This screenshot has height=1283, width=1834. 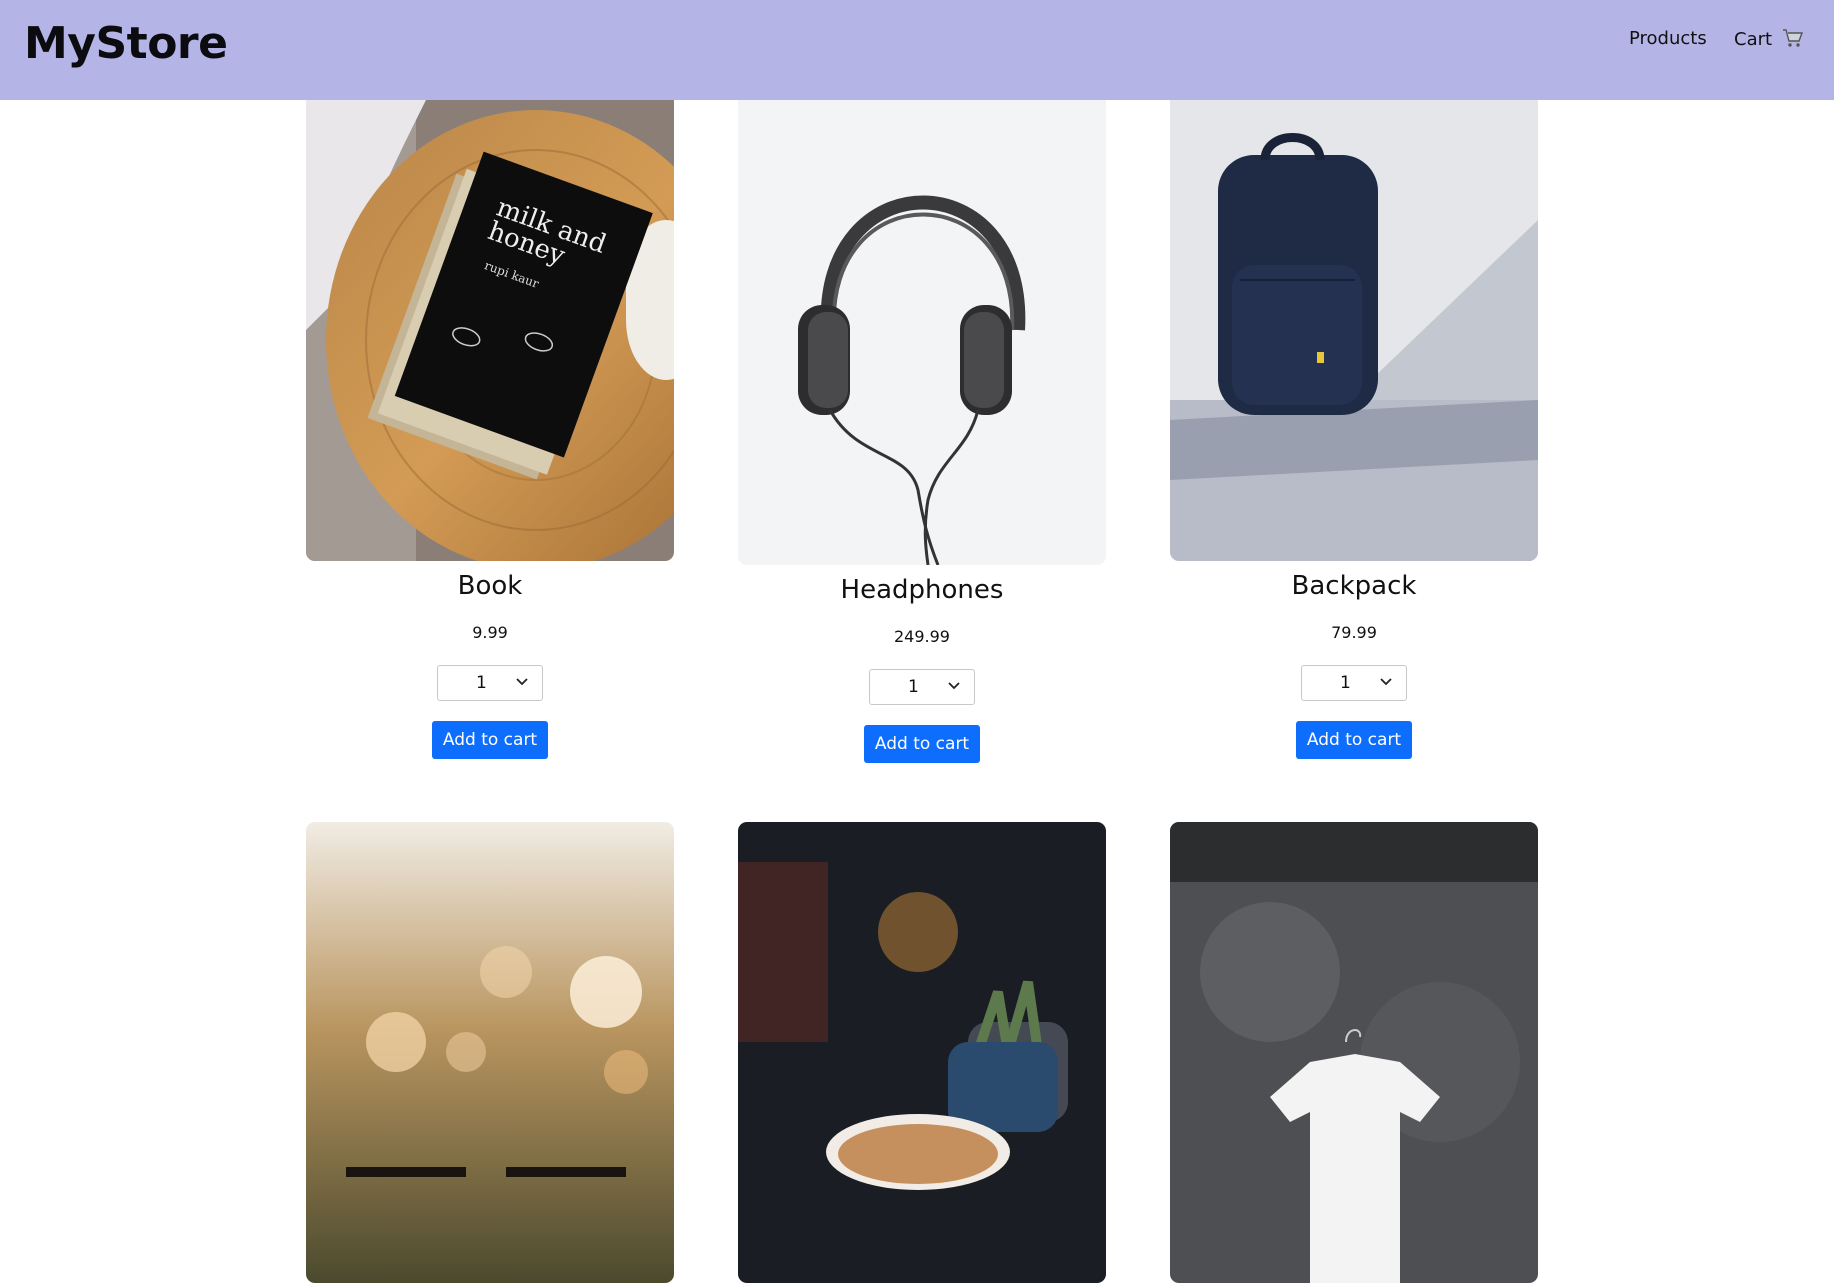 I want to click on product-card-backpack: Backpack 79.99 1 Add to cart, so click(x=1354, y=429).